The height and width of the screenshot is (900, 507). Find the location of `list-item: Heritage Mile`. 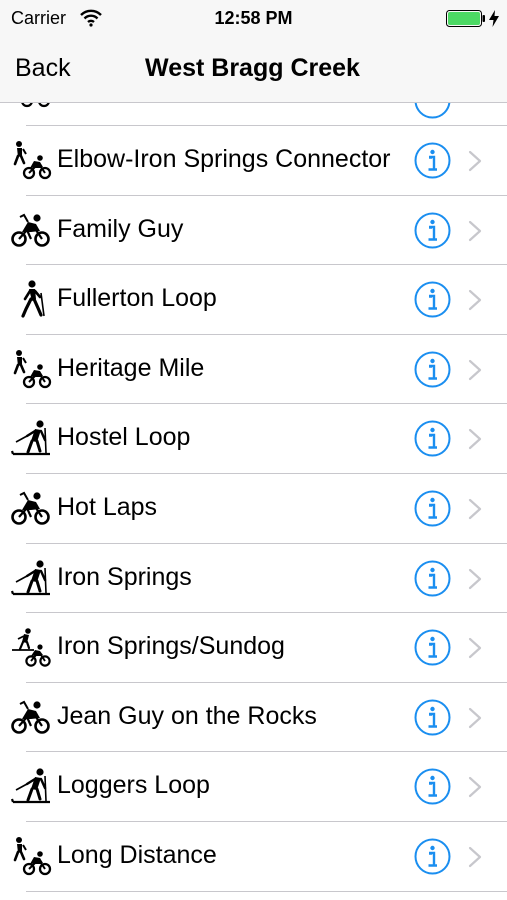

list-item: Heritage Mile is located at coordinates (253, 368).